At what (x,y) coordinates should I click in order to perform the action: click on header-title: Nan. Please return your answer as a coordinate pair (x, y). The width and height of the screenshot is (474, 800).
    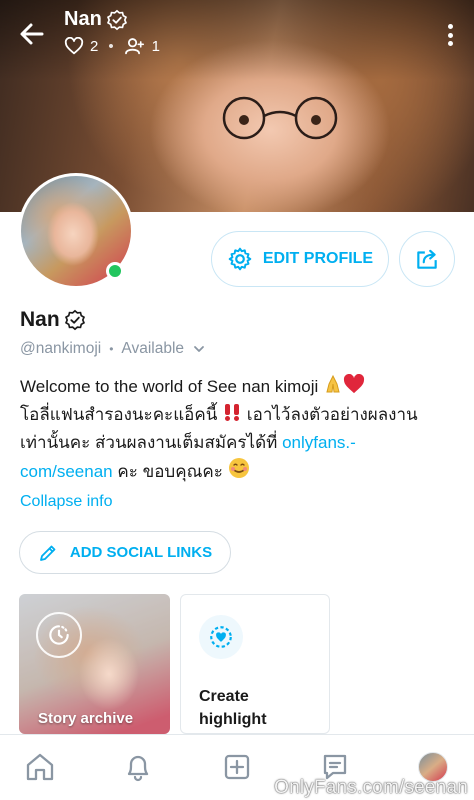
    Looking at the image, I should click on (96, 19).